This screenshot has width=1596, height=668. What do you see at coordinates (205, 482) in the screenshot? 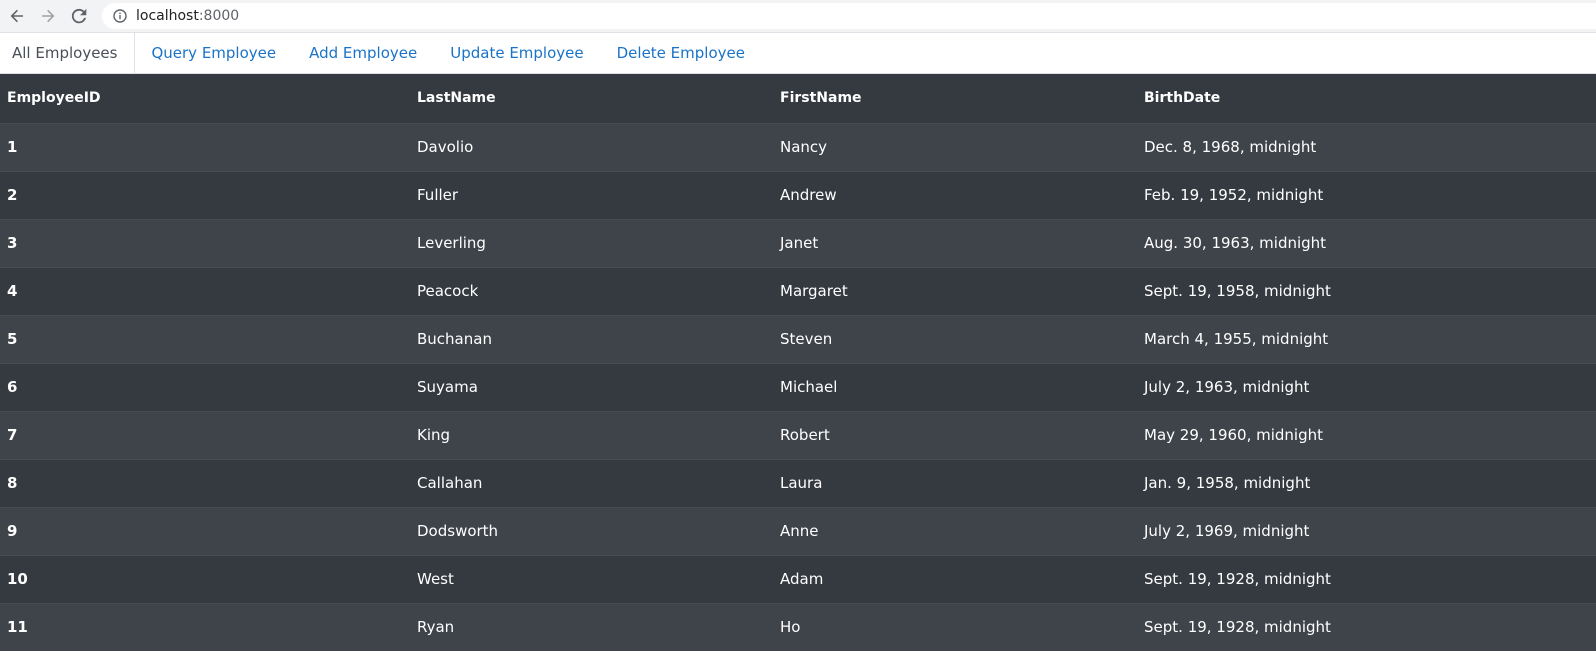
I see `employee-id-cell: 8` at bounding box center [205, 482].